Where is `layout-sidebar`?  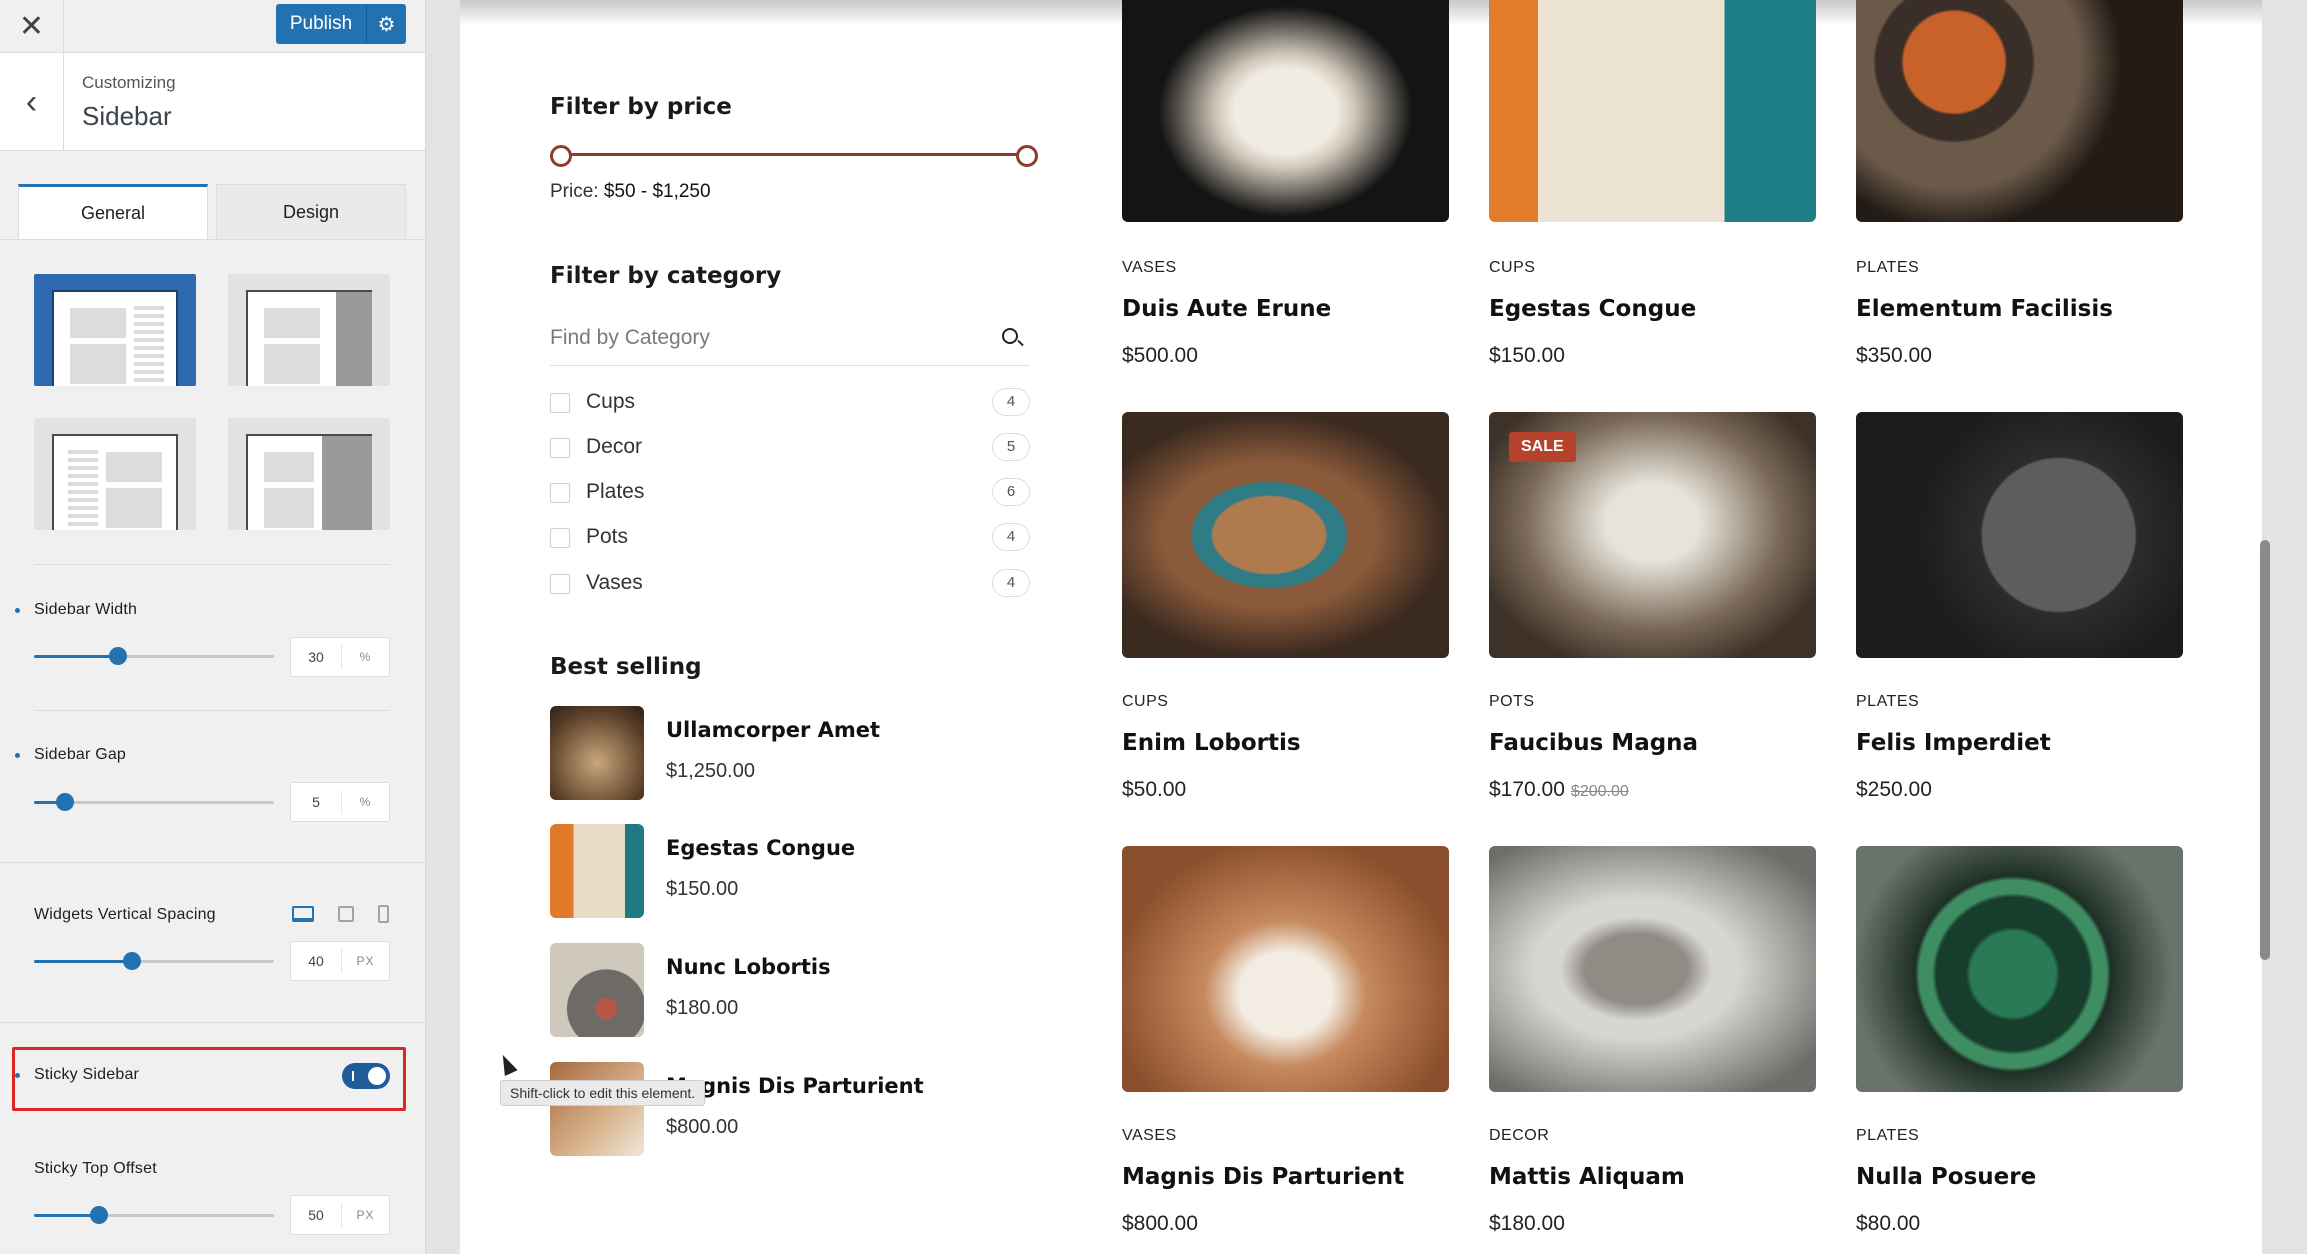 layout-sidebar is located at coordinates (149, 345).